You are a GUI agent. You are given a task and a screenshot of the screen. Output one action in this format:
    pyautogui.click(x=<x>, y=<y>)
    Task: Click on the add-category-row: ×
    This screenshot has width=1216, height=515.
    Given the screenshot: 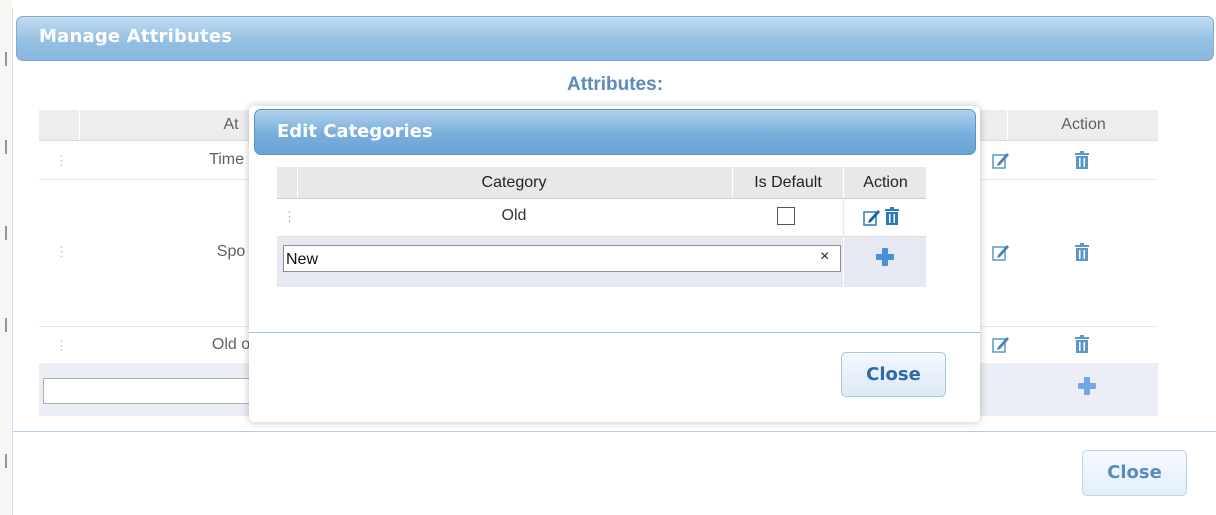 What is the action you would take?
    pyautogui.click(x=601, y=262)
    